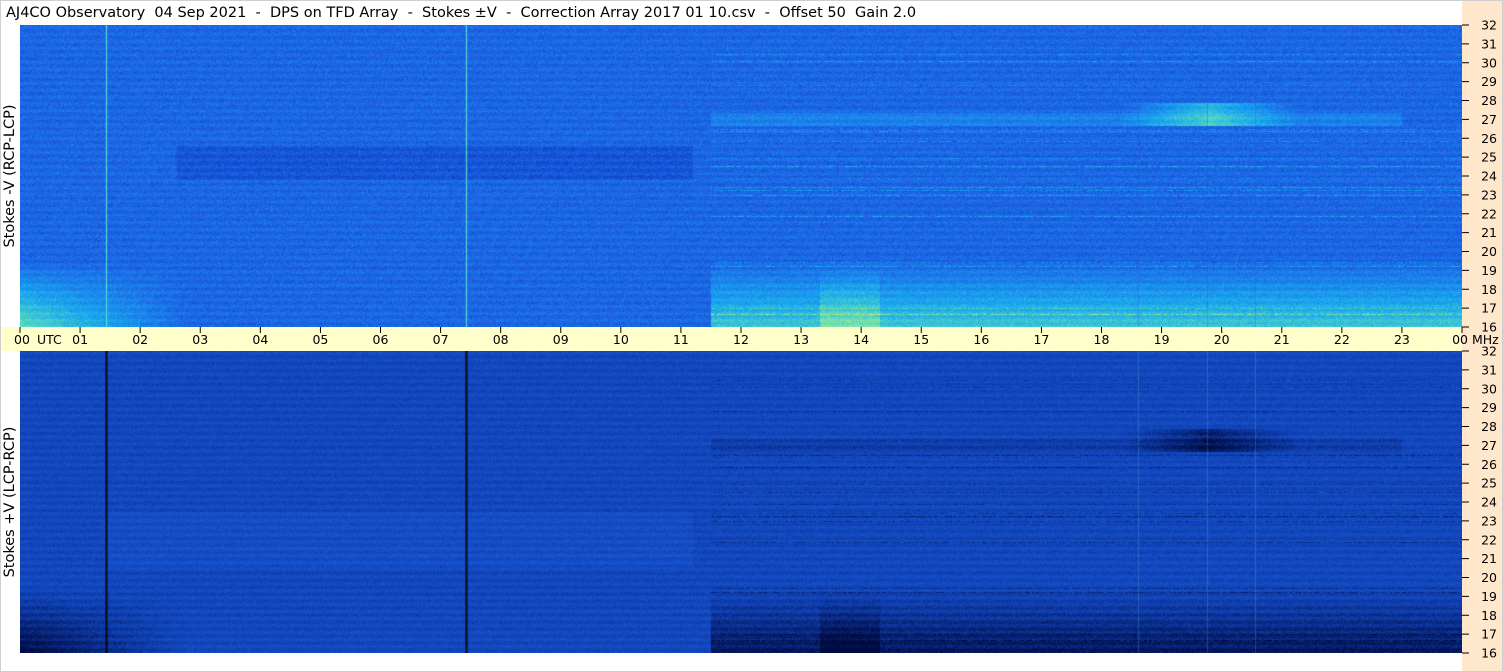 Image resolution: width=1503 pixels, height=672 pixels. Describe the element at coordinates (1489, 138) in the screenshot. I see `top-freq-tick-label: 26` at that location.